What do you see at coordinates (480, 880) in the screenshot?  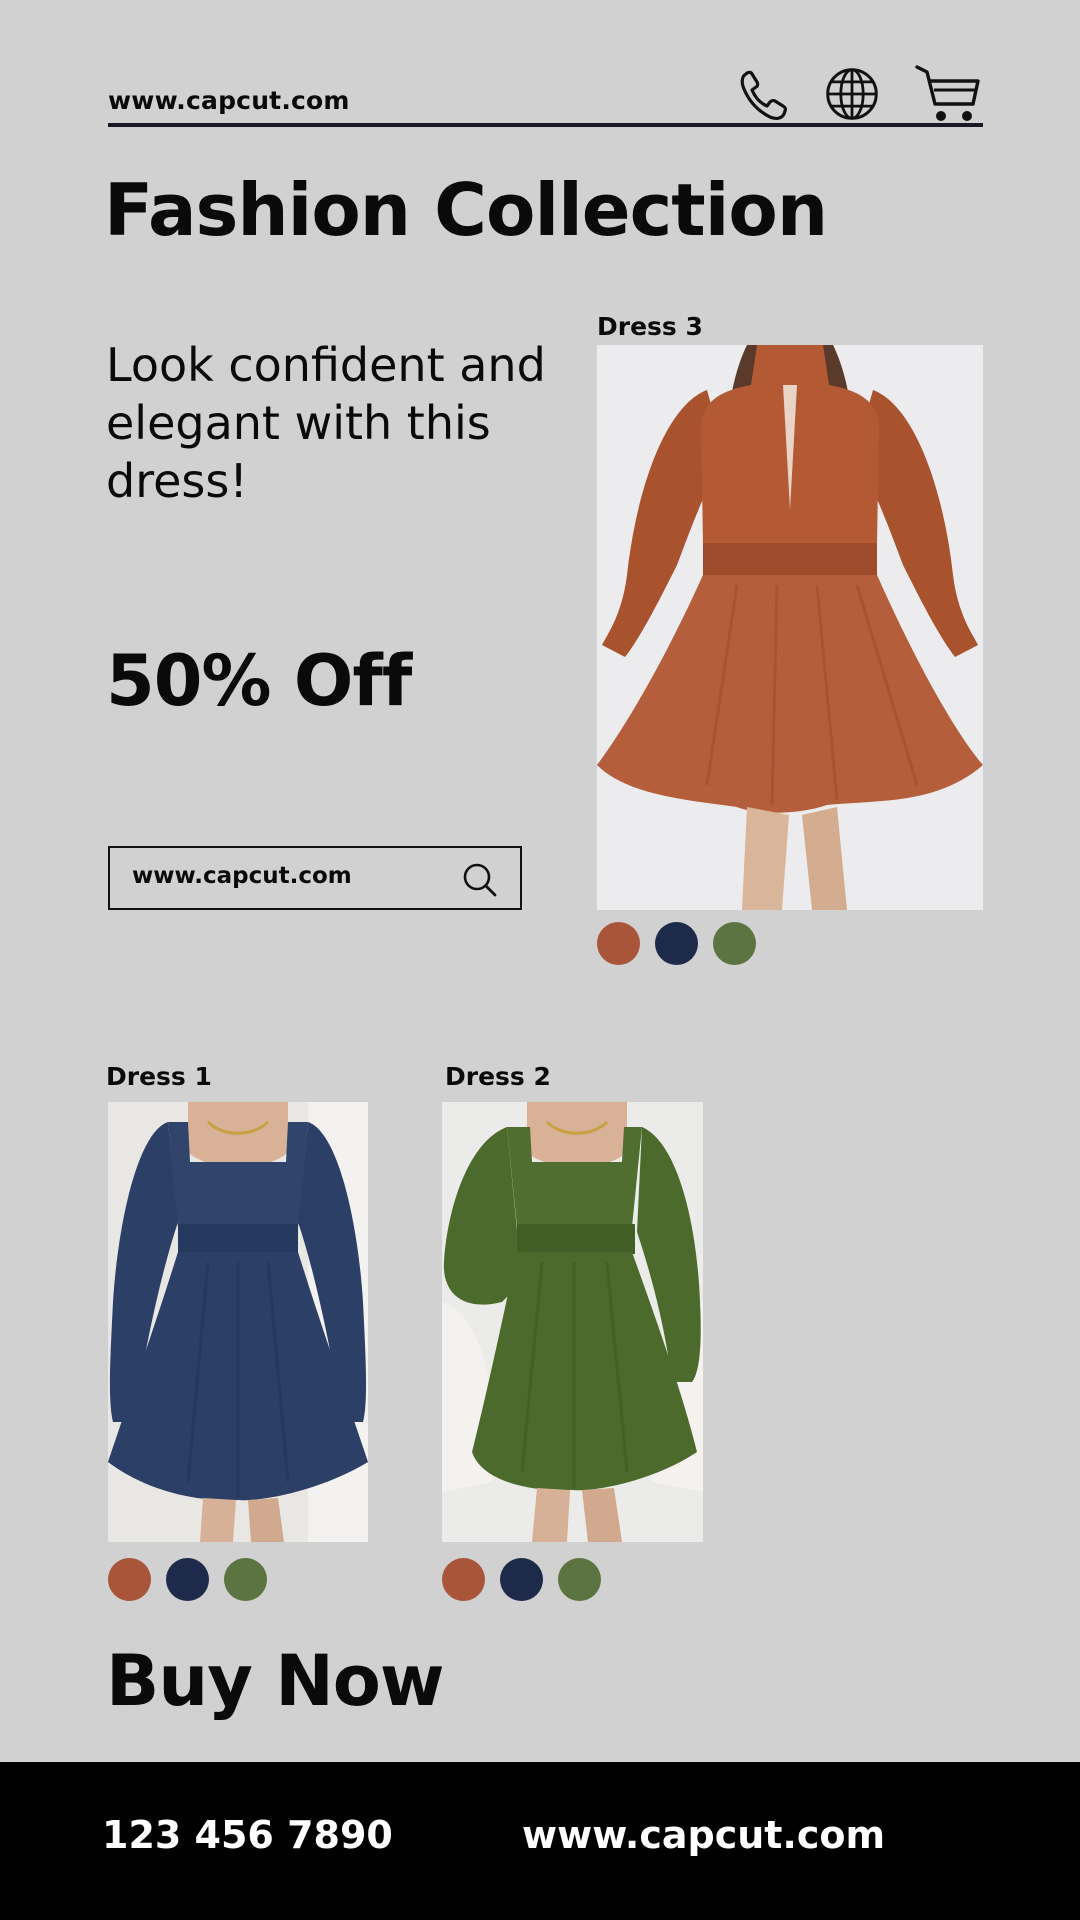 I see `search-icon` at bounding box center [480, 880].